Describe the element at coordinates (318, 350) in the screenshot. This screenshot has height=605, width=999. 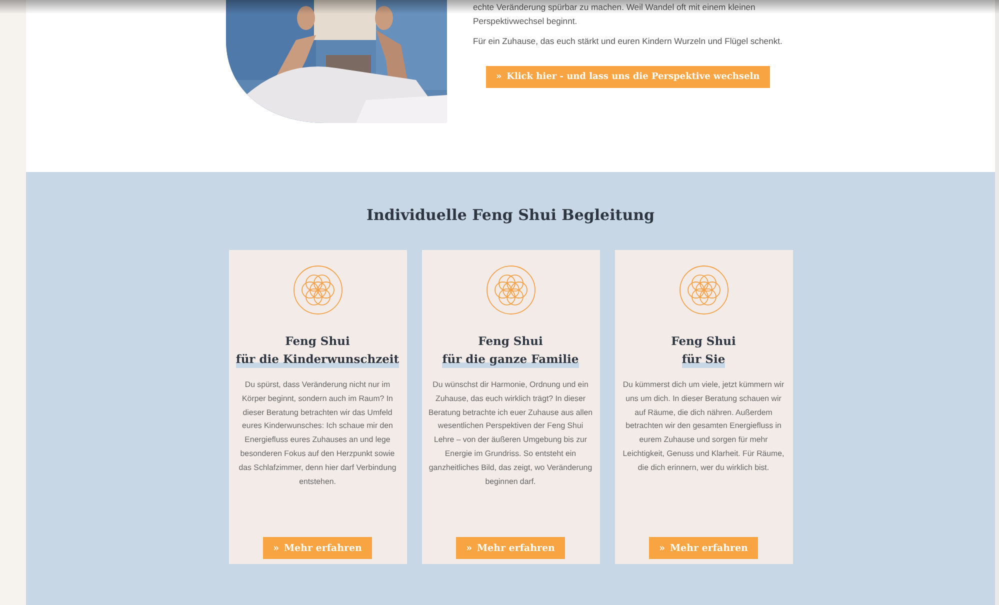
I see `card-title: Feng Shui für die Kinderwunschzeit` at that location.